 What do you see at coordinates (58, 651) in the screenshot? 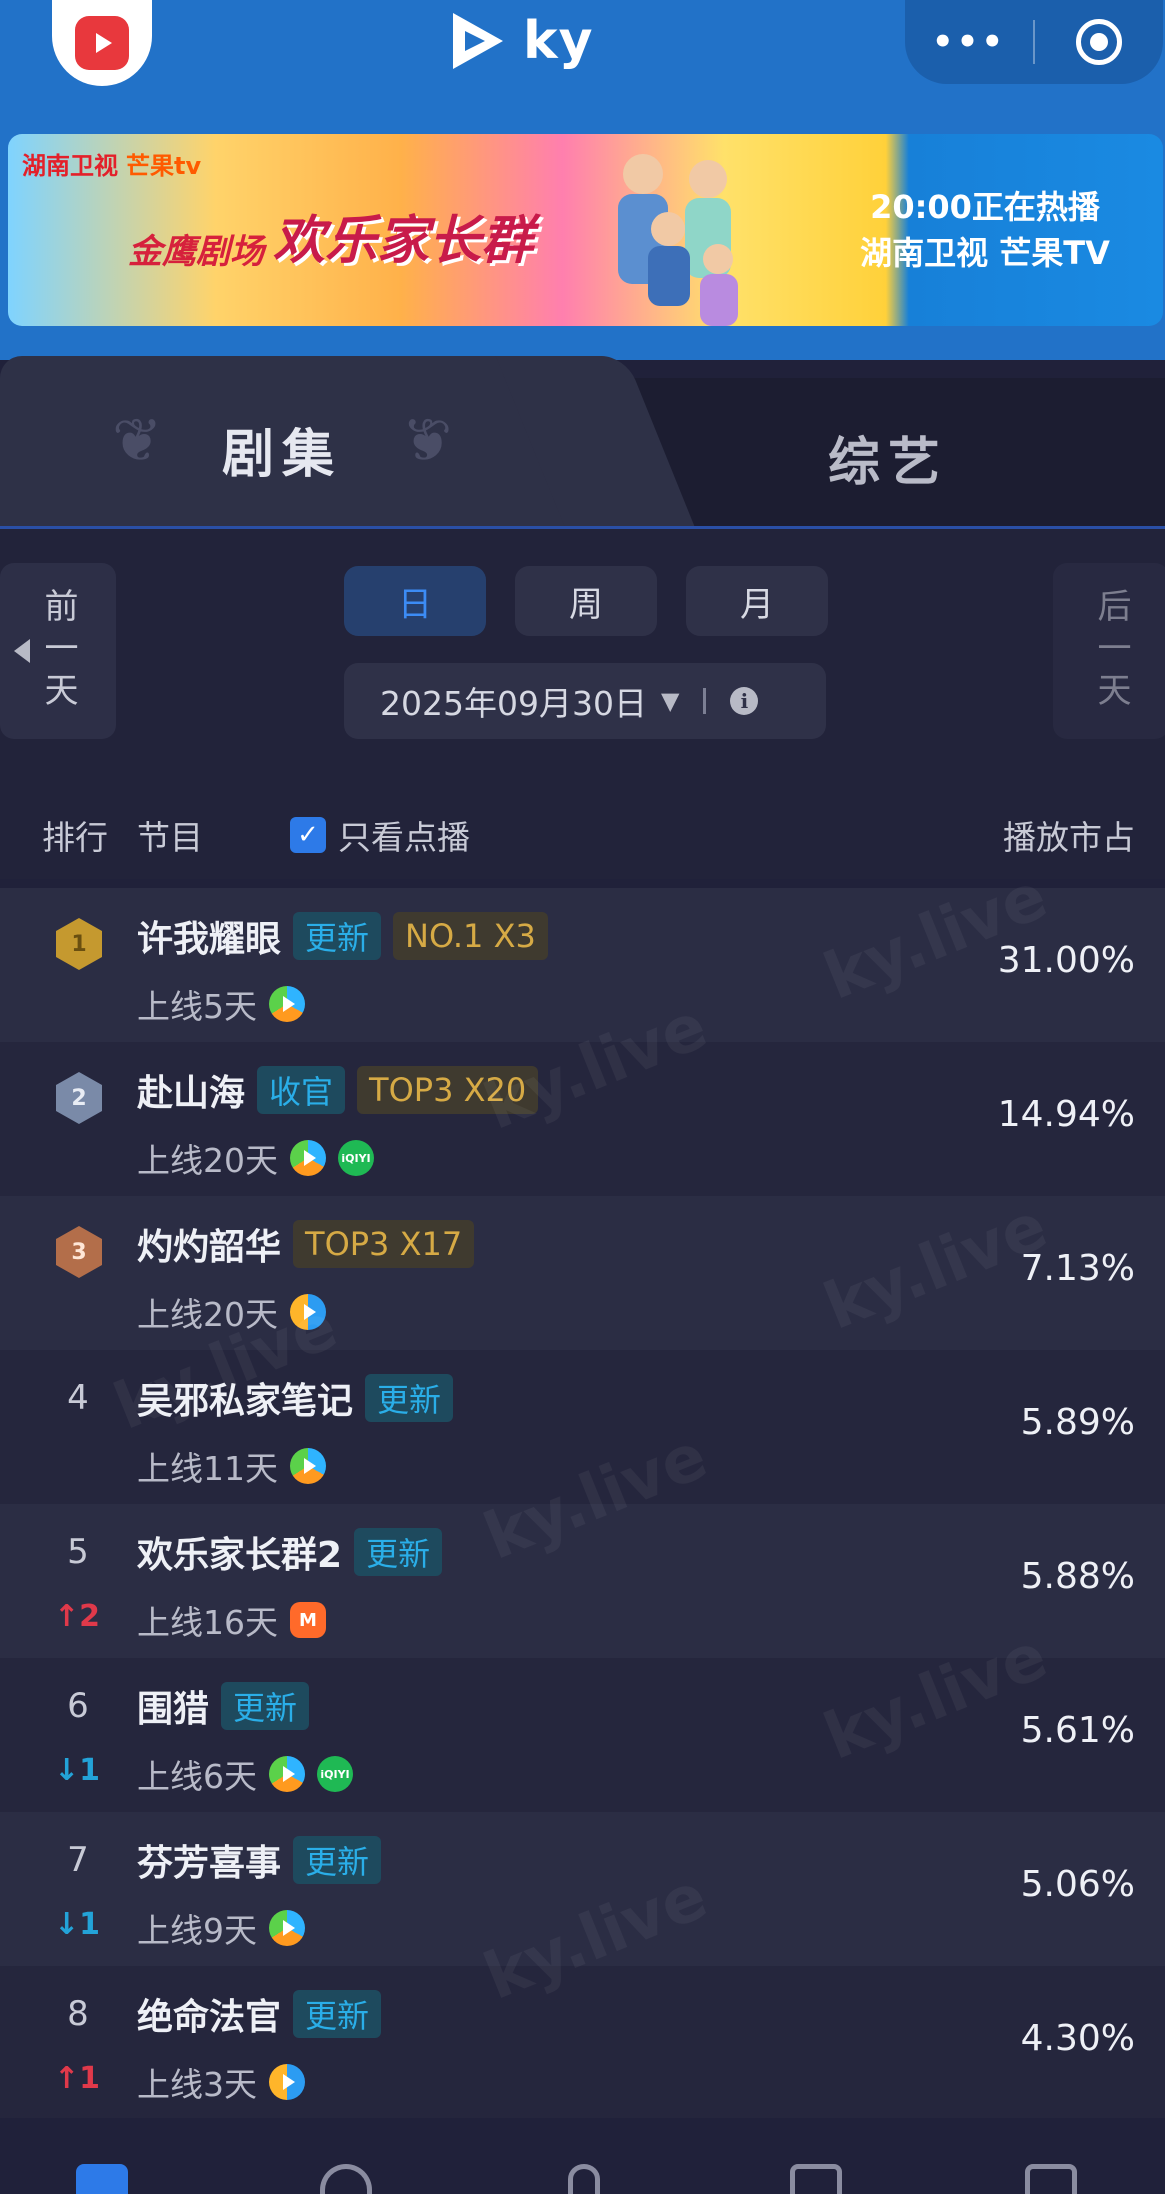
I see `prev-day-button: 前一天` at bounding box center [58, 651].